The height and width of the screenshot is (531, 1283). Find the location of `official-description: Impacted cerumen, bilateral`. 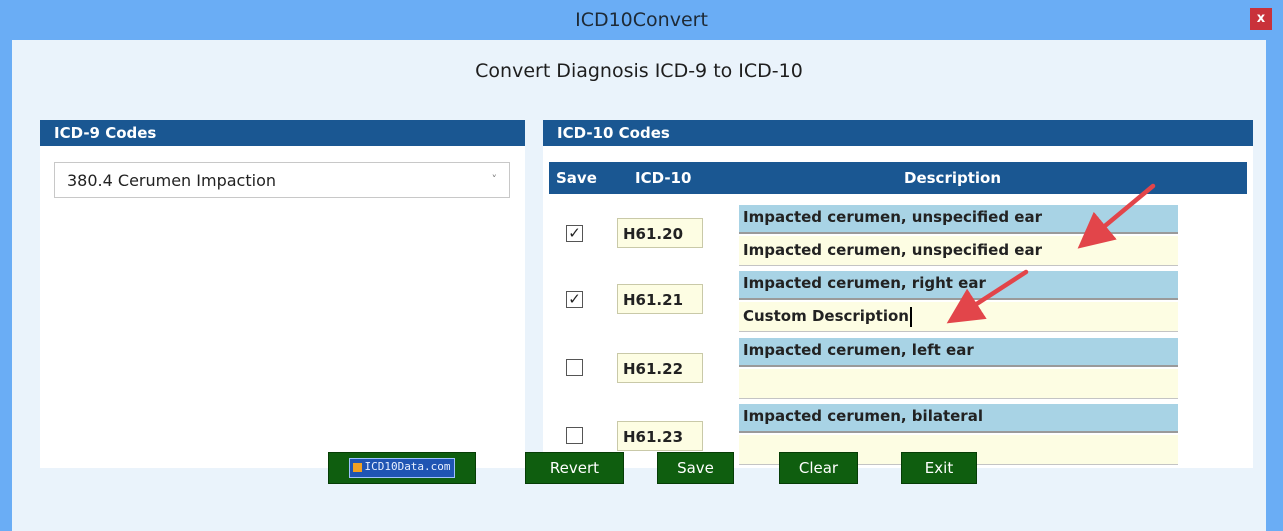

official-description: Impacted cerumen, bilateral is located at coordinates (958, 418).